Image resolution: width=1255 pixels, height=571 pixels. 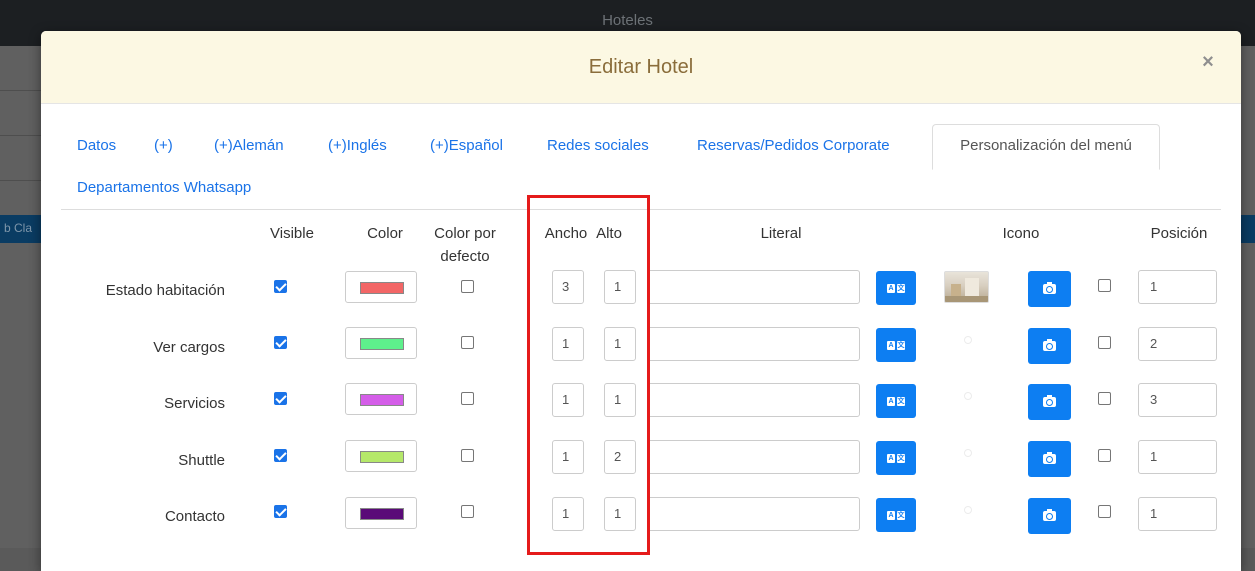 What do you see at coordinates (18, 228) in the screenshot?
I see `bg-table-header-text: b Cla` at bounding box center [18, 228].